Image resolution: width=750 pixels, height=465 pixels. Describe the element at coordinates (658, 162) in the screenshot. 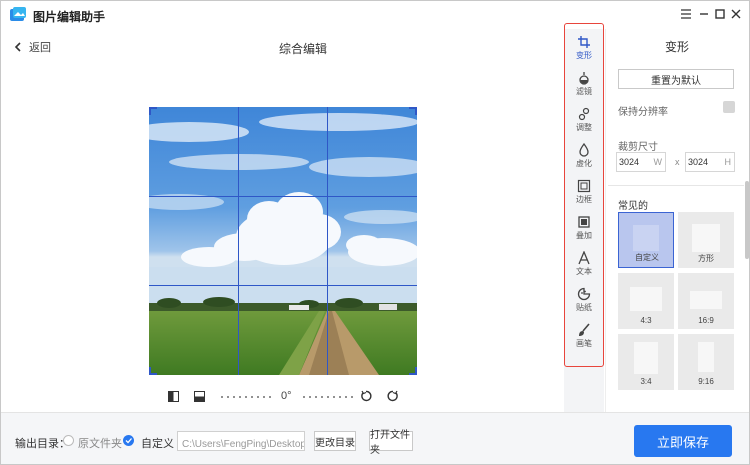

I see `width-unit: W` at that location.